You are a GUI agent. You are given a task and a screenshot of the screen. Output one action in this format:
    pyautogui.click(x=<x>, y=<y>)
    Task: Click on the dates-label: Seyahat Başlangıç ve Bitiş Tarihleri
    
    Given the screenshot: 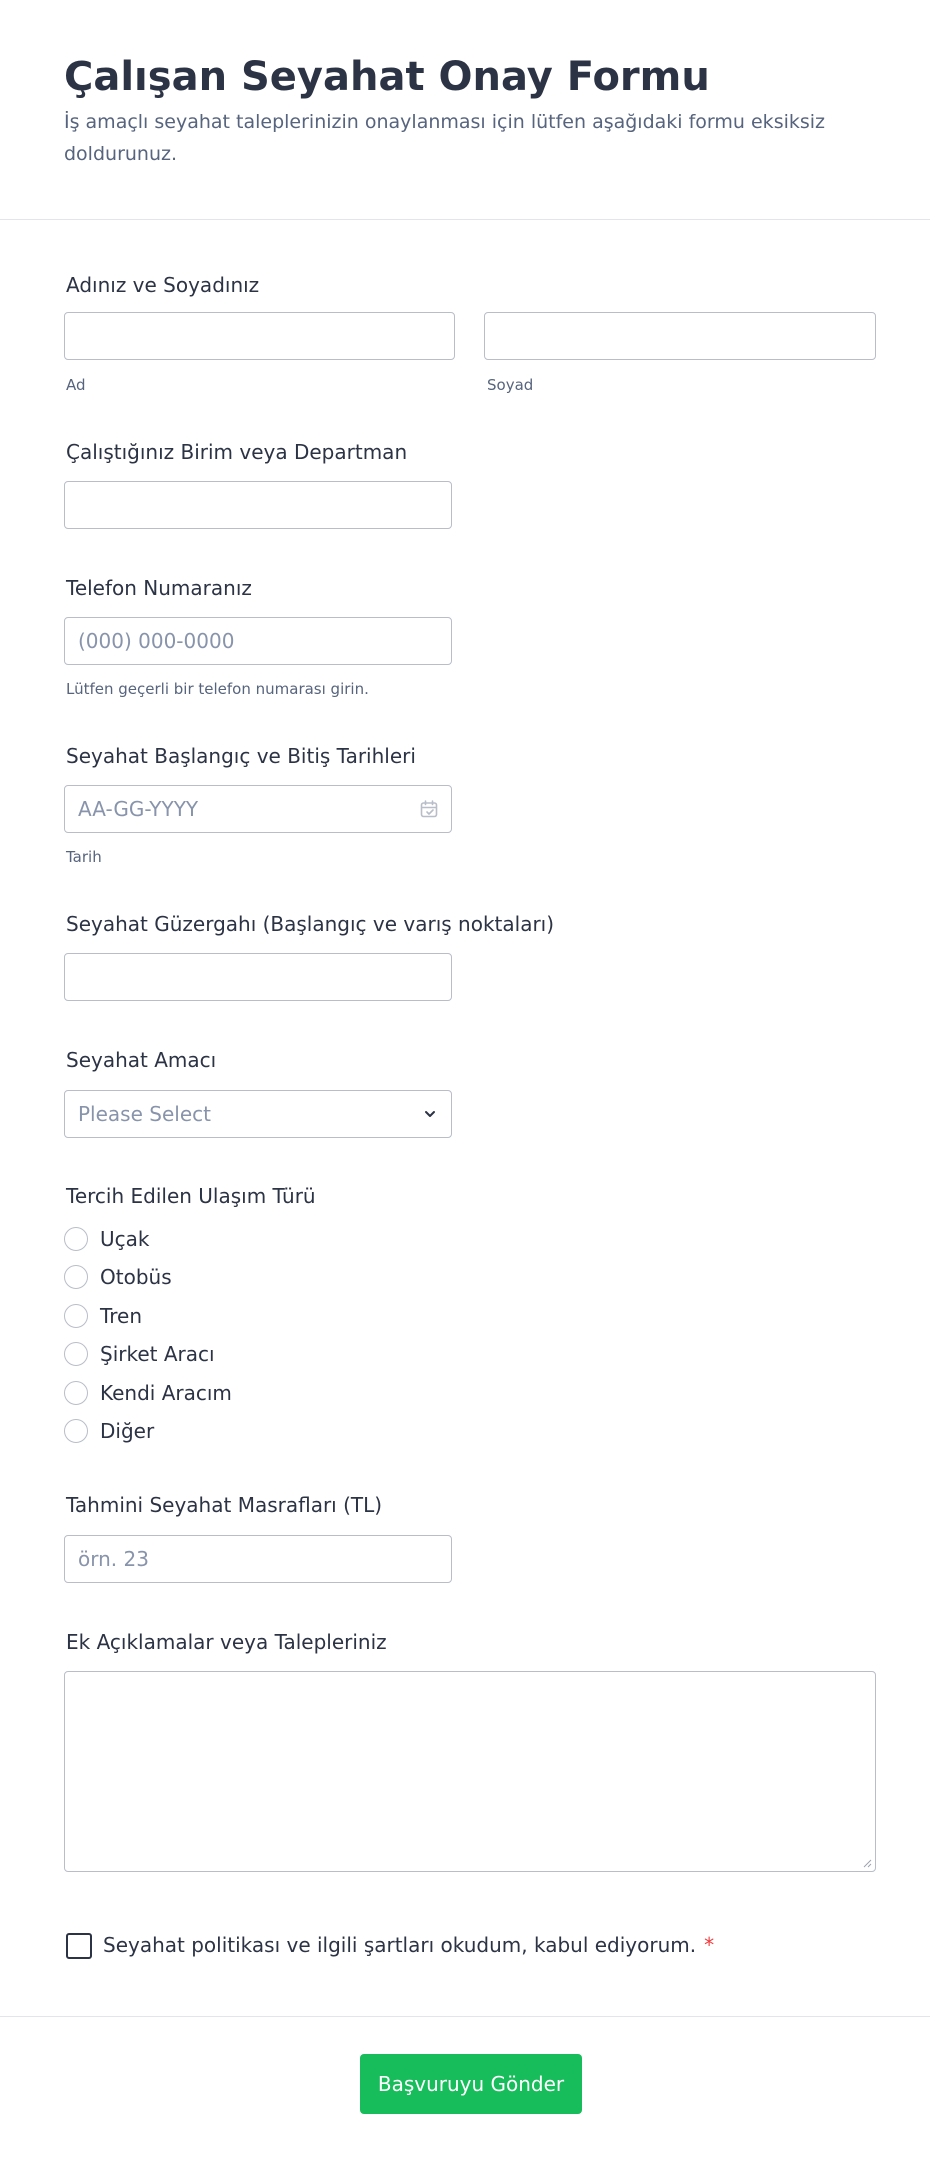 What is the action you would take?
    pyautogui.click(x=241, y=756)
    